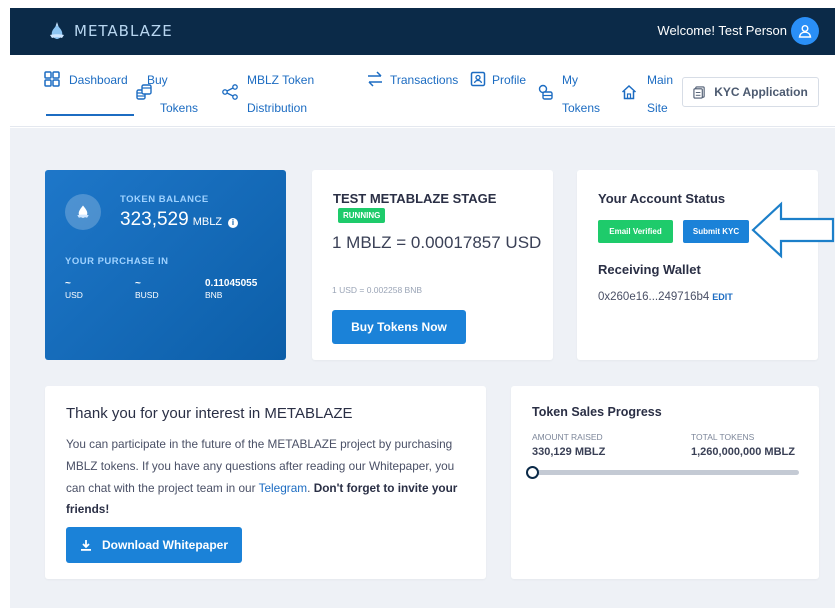 Image resolution: width=835 pixels, height=608 pixels. Describe the element at coordinates (86, 545) in the screenshot. I see `download-icon` at that location.